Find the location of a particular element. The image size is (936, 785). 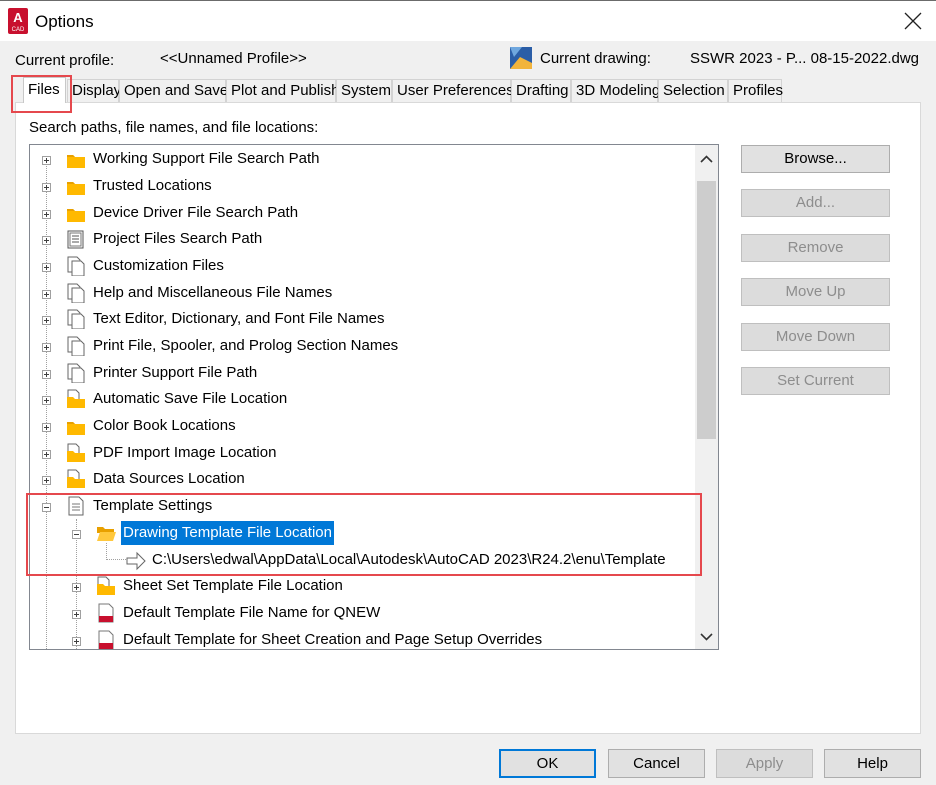

set-current-button: Set Current is located at coordinates (815, 381).